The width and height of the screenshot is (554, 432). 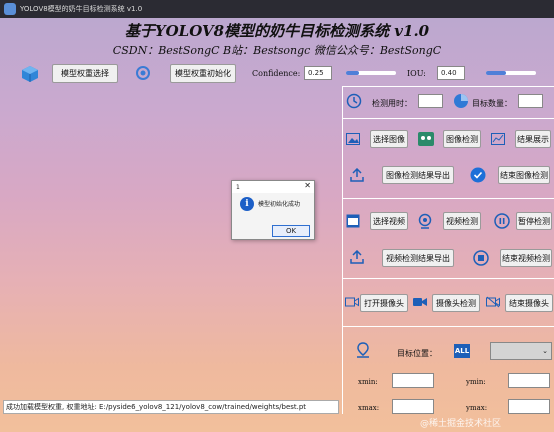 I want to click on app-icon, so click(x=10, y=9).